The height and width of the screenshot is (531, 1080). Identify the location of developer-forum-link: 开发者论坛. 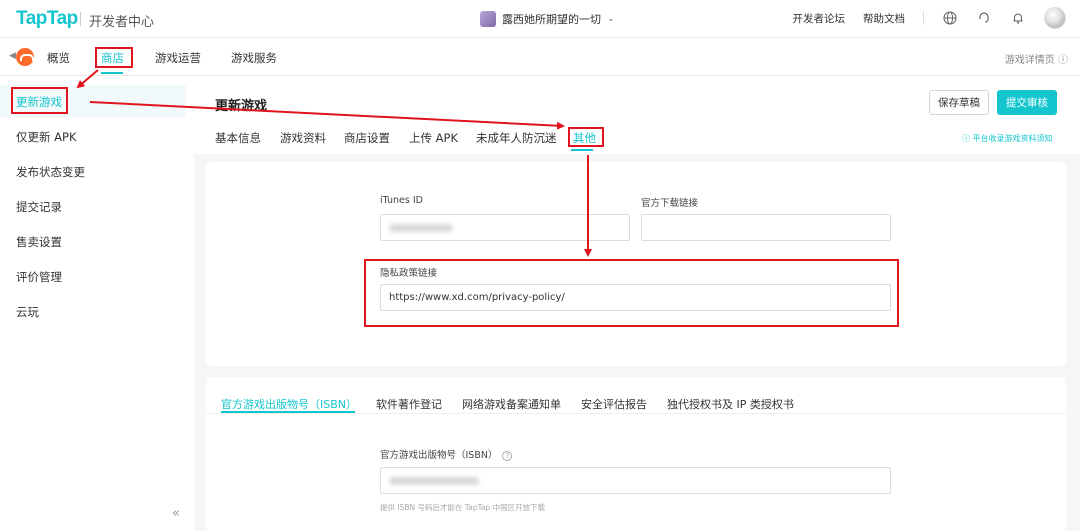
(819, 18).